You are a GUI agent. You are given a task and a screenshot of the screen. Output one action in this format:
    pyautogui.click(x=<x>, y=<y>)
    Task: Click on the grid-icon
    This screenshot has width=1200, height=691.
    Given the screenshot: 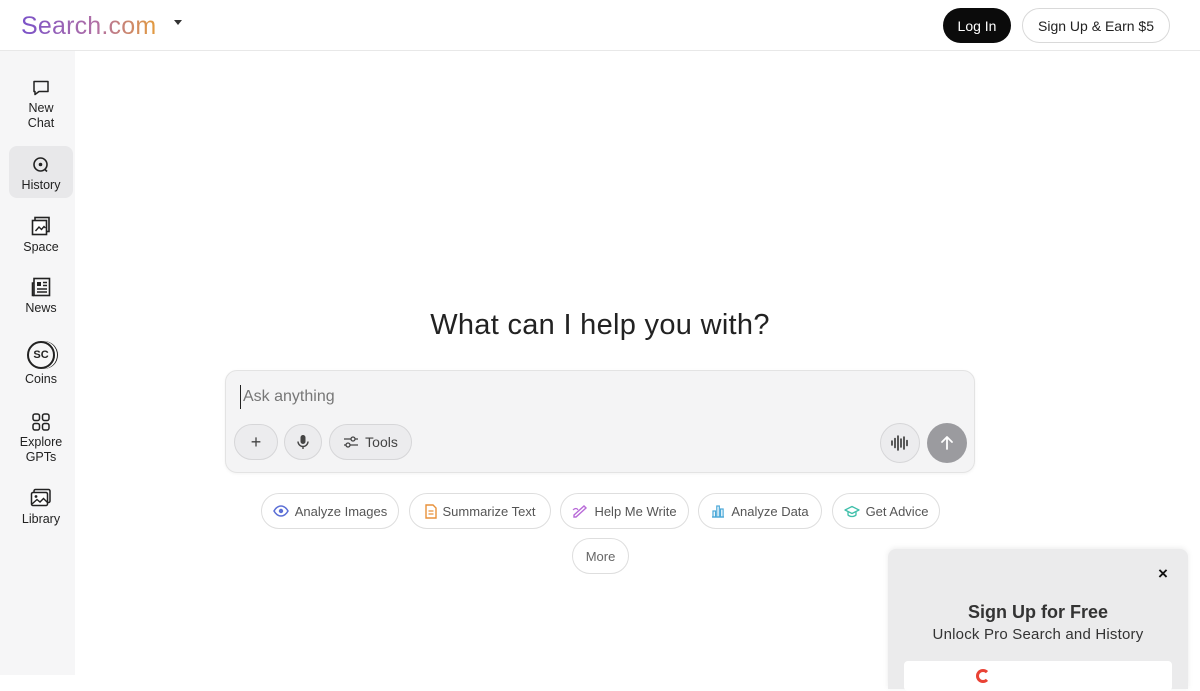 What is the action you would take?
    pyautogui.click(x=41, y=422)
    